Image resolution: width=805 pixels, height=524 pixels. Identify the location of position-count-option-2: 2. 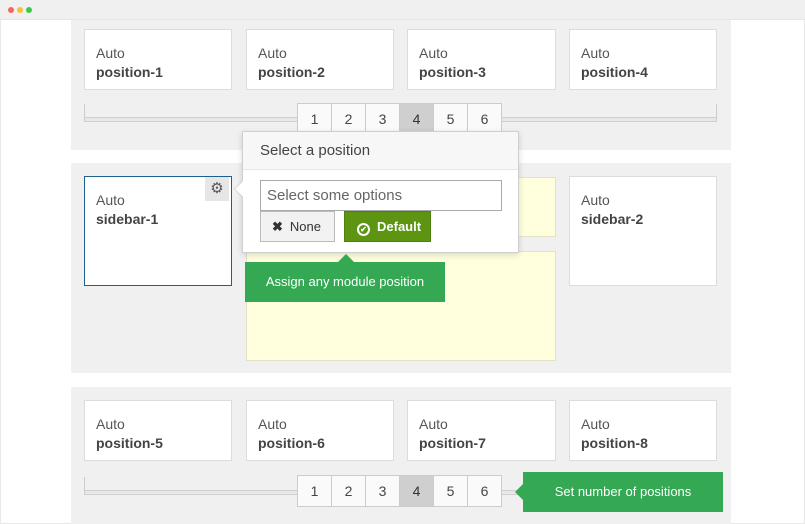
(348, 491).